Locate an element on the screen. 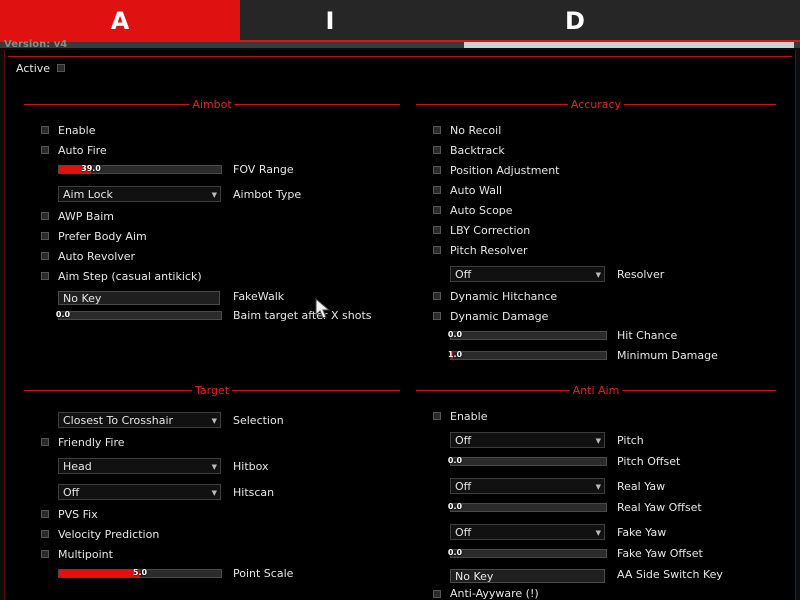 This screenshot has height=600, width=800. friendly-fire-label: Friendly Fire is located at coordinates (91, 442).